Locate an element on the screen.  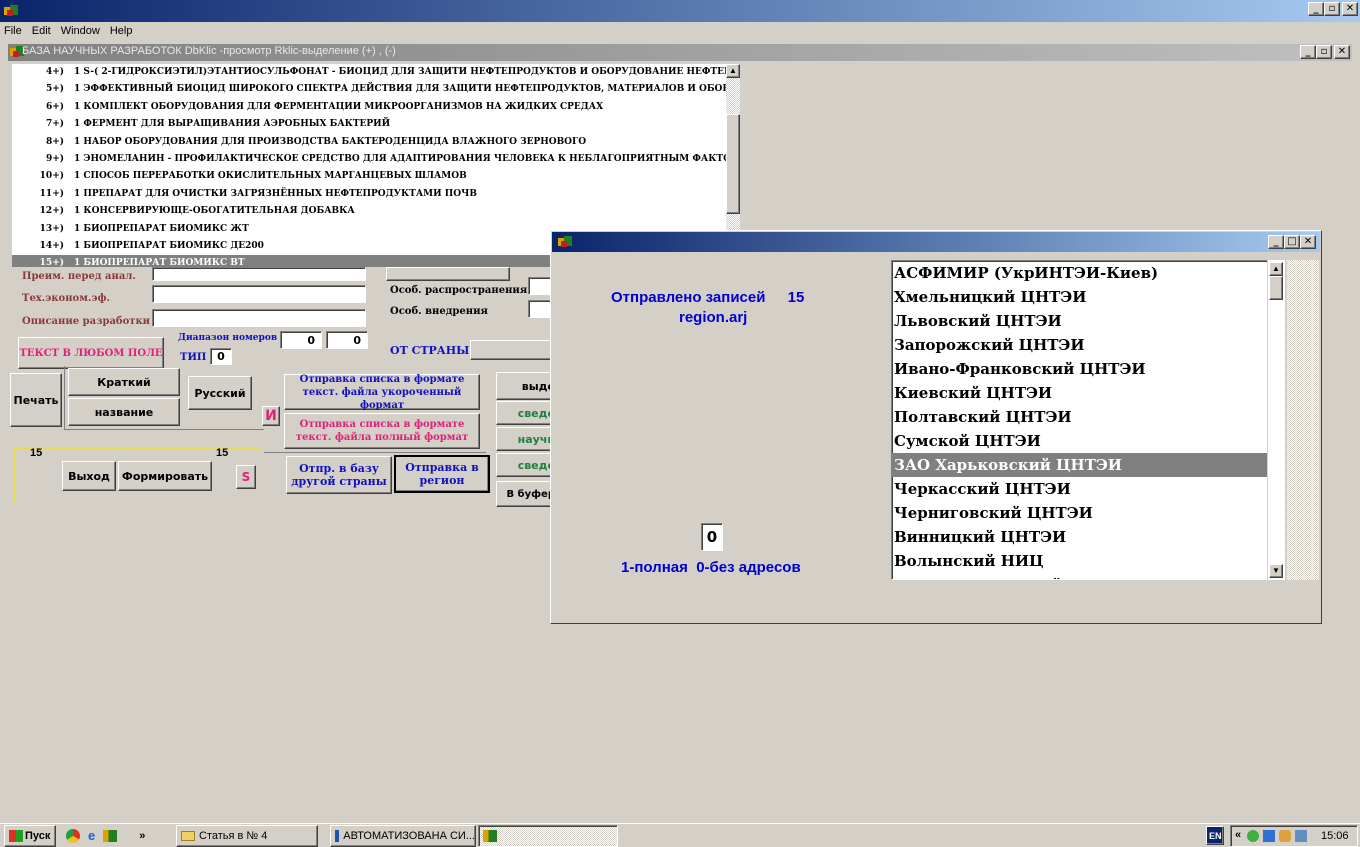
scroll-thumb is located at coordinates (733, 164).